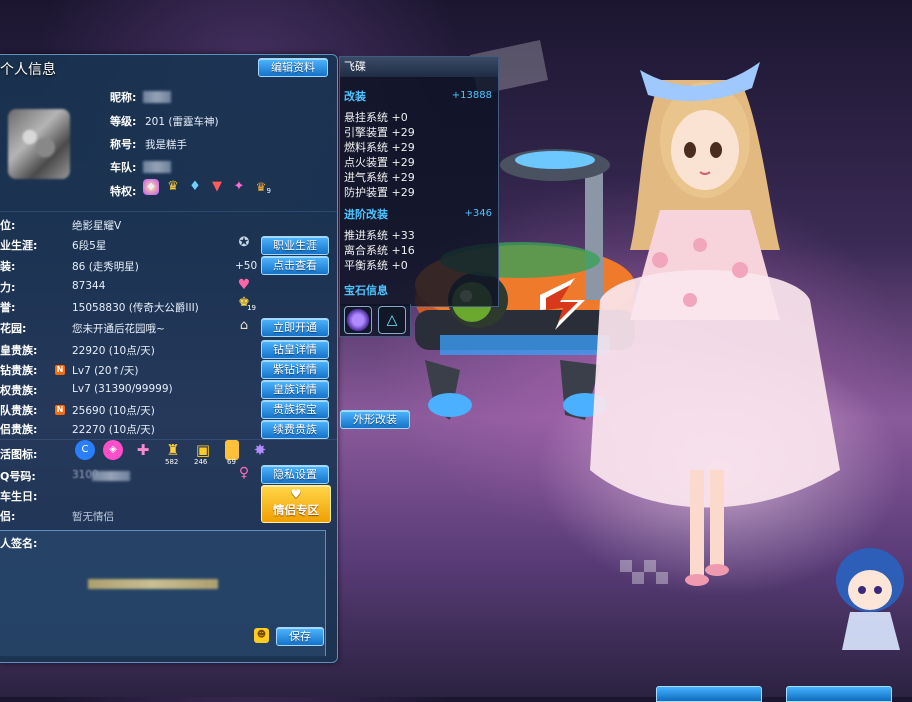 Image resolution: width=912 pixels, height=702 pixels. Describe the element at coordinates (355, 96) in the screenshot. I see `mod-title: 改装` at that location.